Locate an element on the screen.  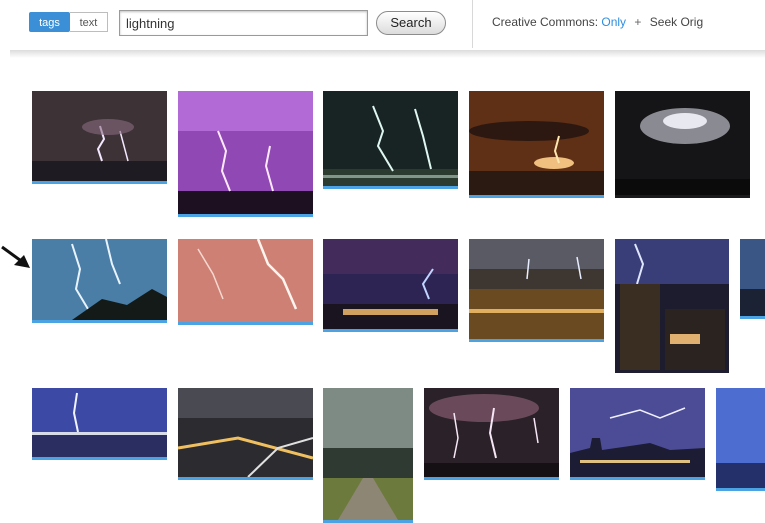
image-thumb-tower-block-lightning is located at coordinates (672, 306).